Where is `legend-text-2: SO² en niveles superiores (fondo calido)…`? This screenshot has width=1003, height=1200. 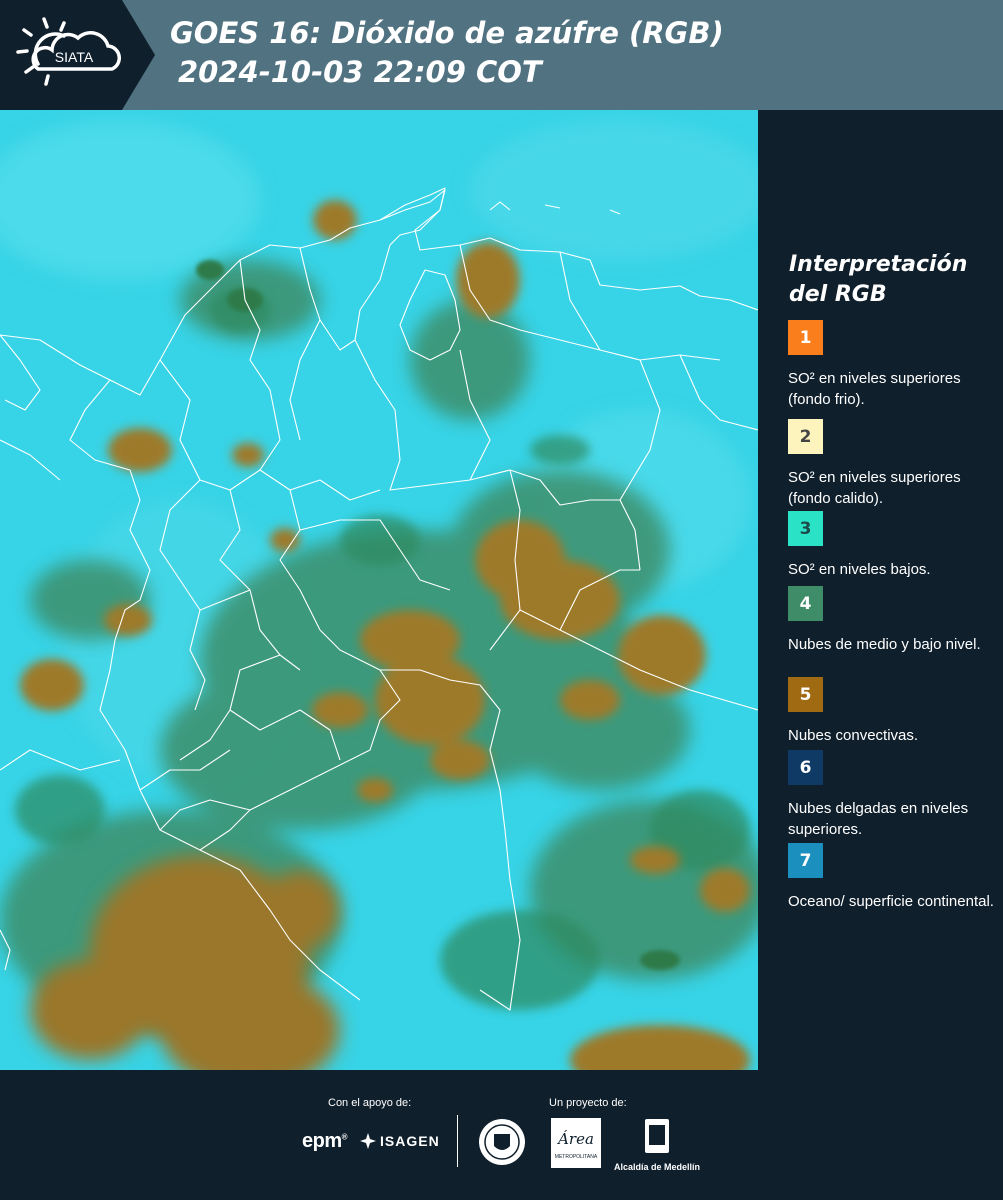
legend-text-2: SO² en niveles superiores (fondo calido)… is located at coordinates (874, 488).